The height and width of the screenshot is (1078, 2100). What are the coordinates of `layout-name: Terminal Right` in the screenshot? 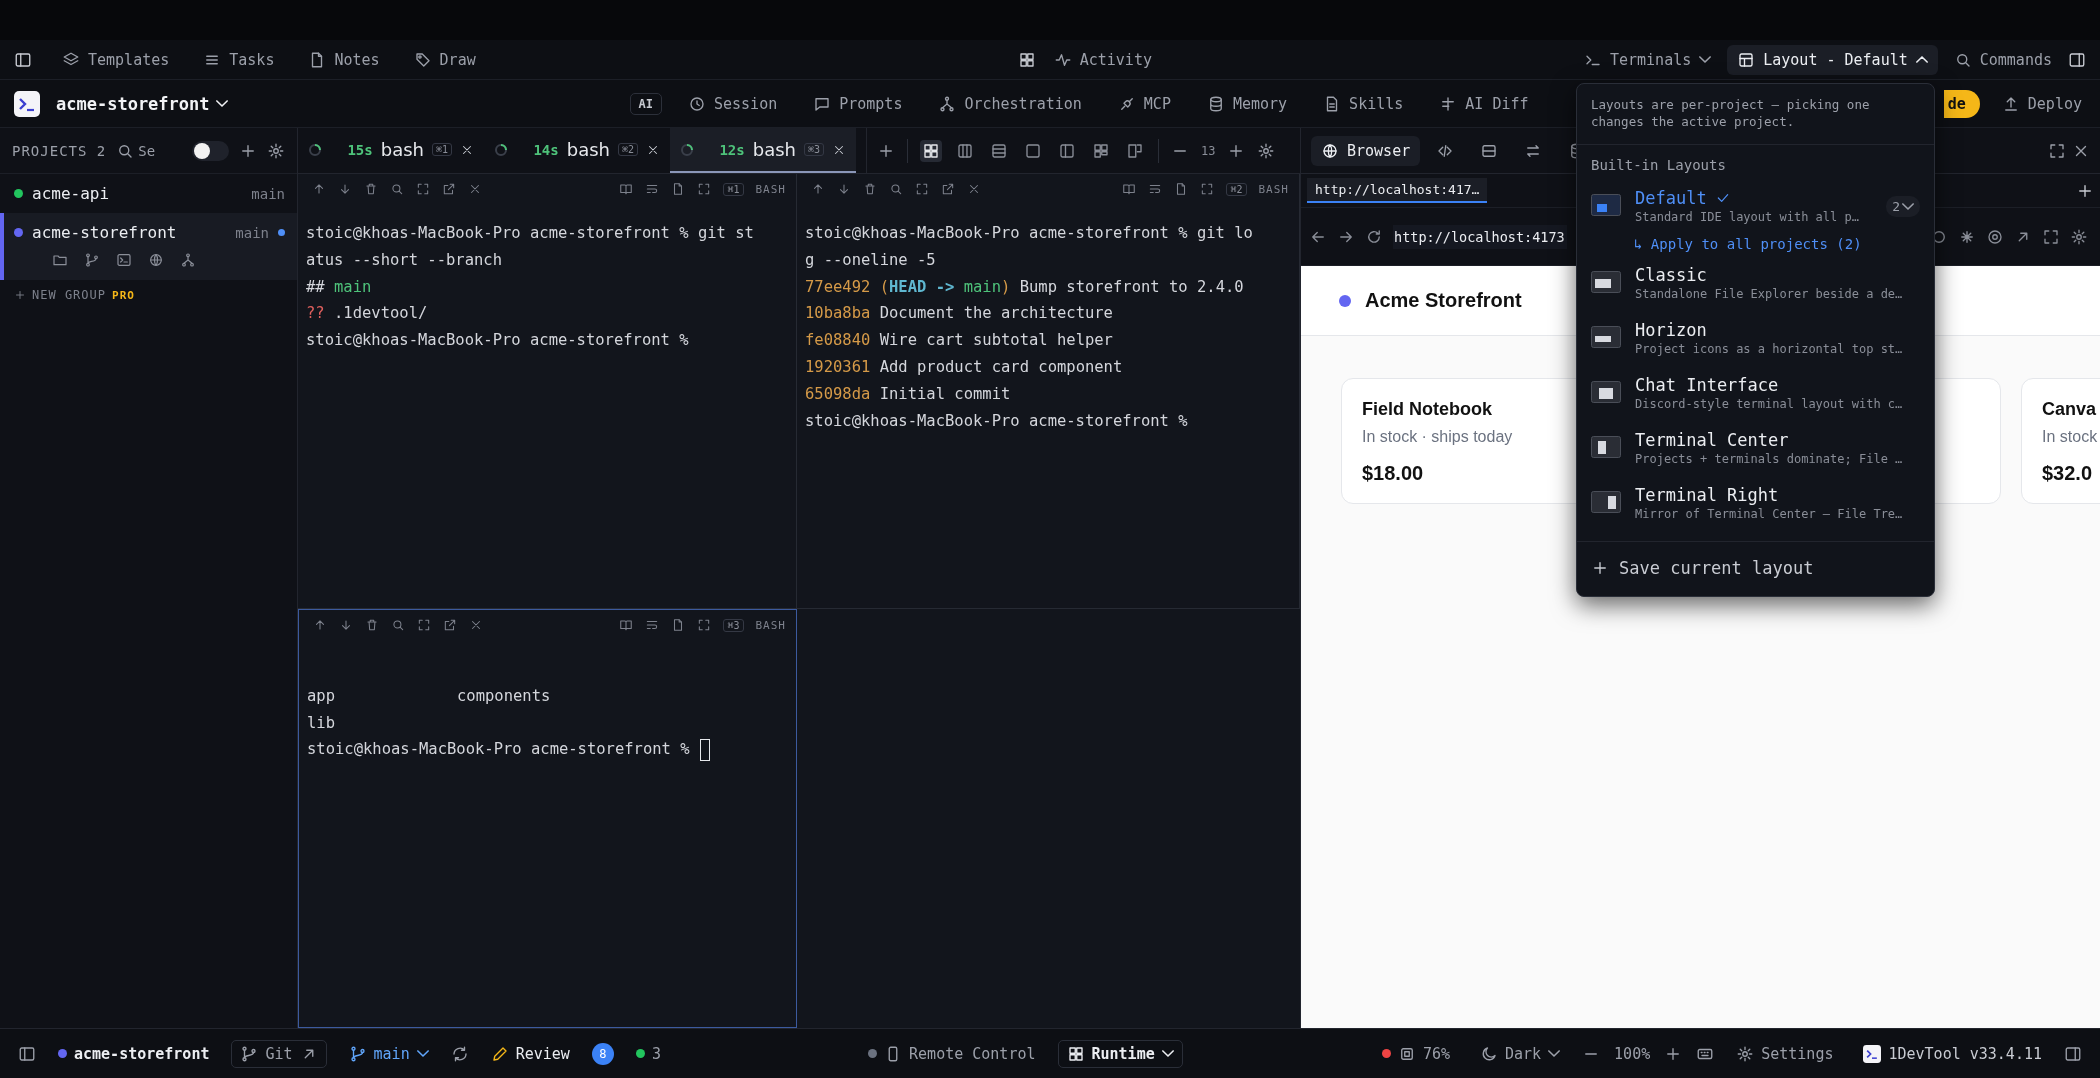 It's located at (1707, 495).